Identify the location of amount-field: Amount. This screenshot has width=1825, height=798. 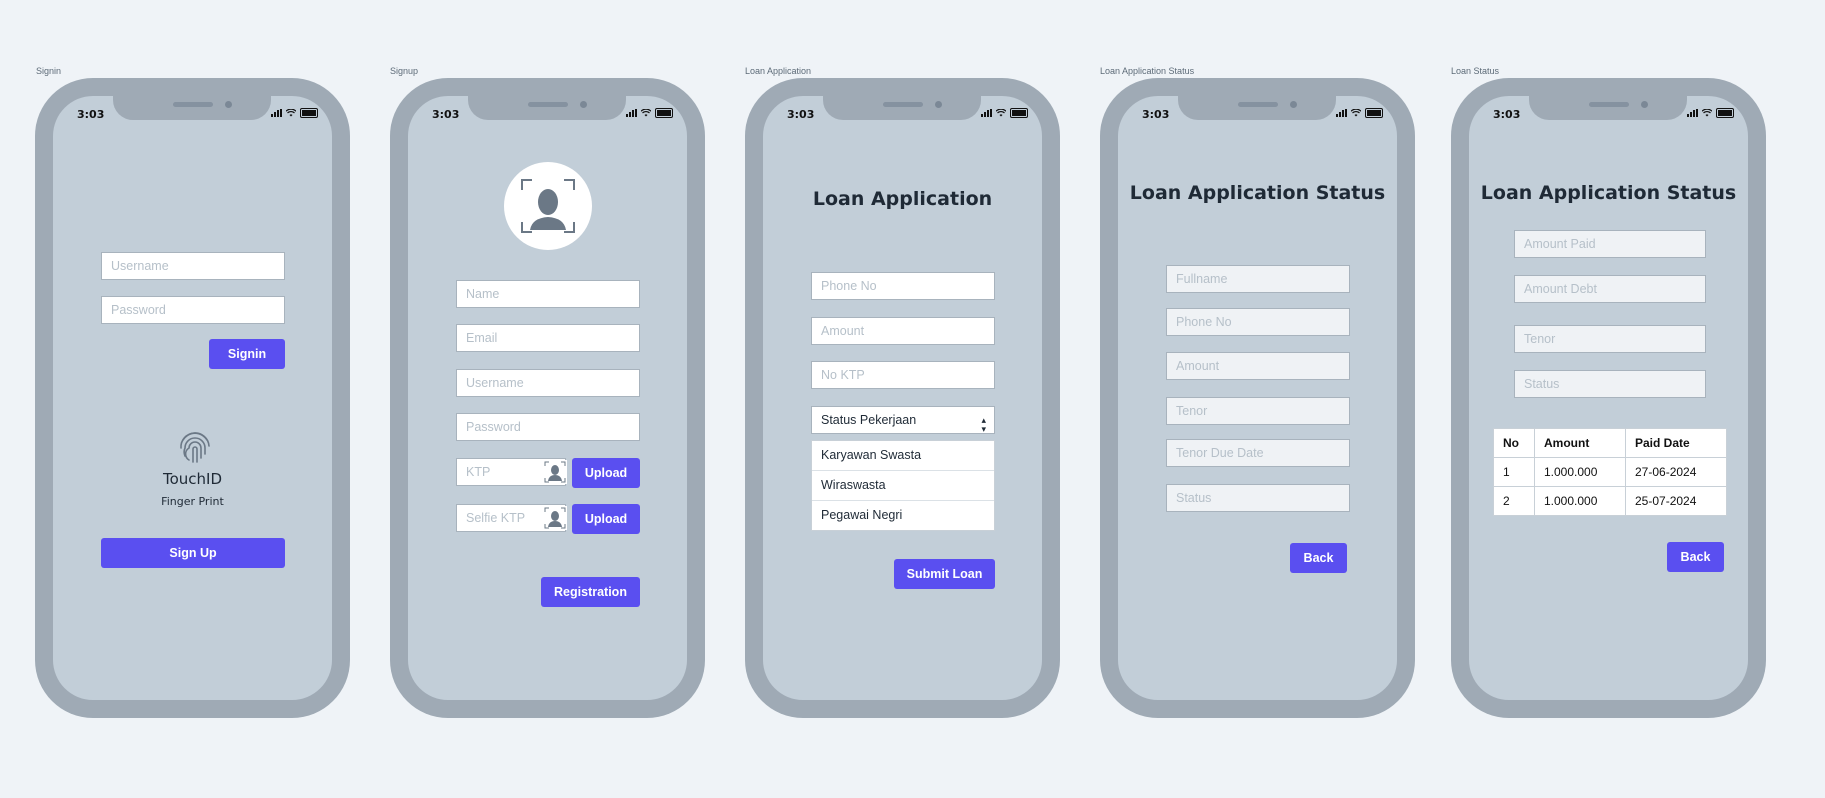
(1258, 366).